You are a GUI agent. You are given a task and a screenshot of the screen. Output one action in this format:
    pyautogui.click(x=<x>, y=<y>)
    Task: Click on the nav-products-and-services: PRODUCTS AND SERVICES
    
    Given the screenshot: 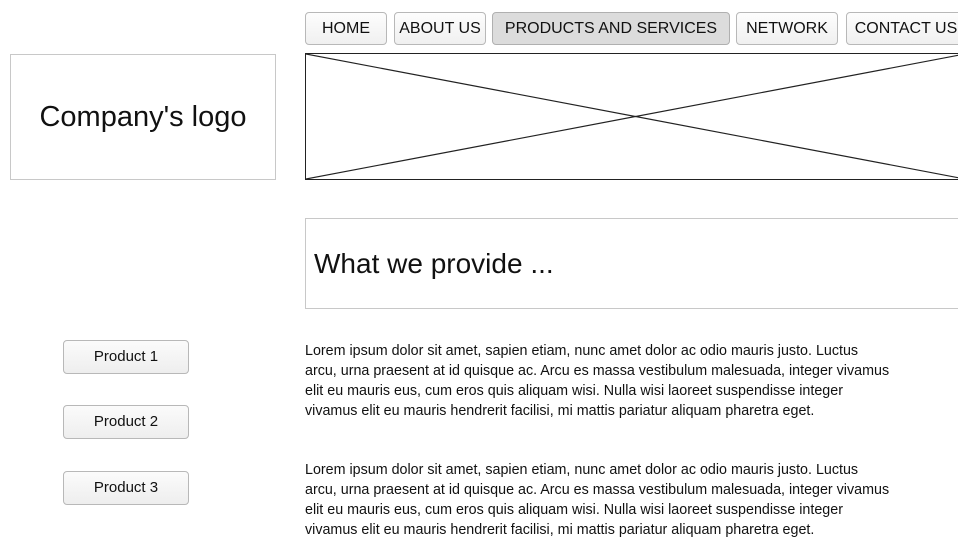 What is the action you would take?
    pyautogui.click(x=611, y=28)
    